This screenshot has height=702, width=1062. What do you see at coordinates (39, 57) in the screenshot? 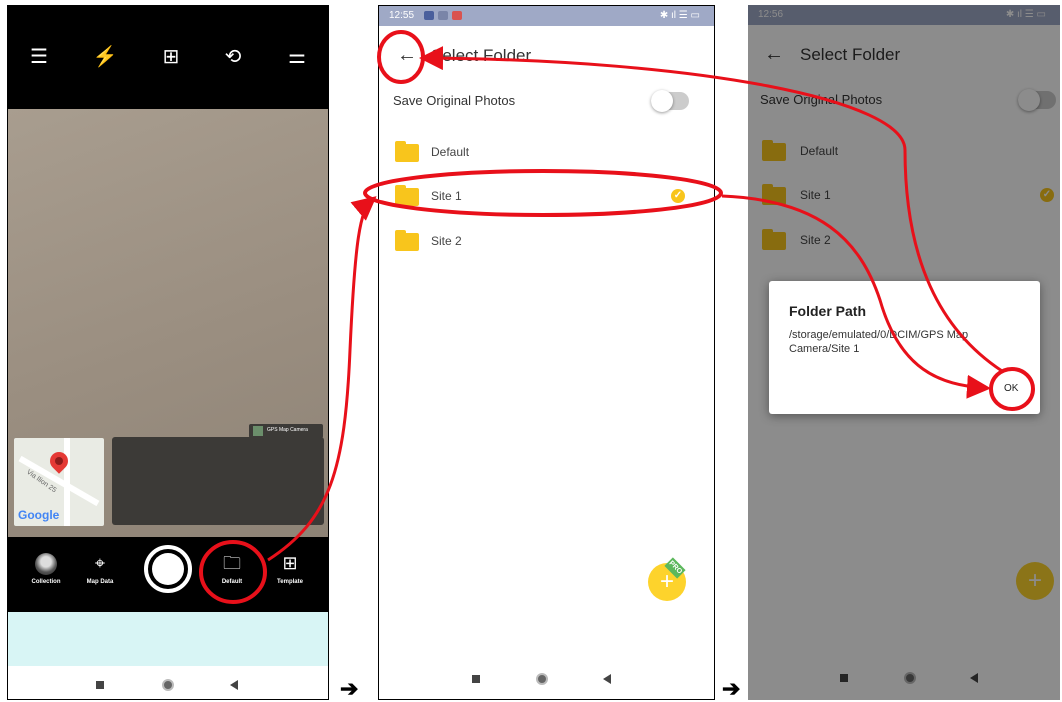
I see `menu-icon: ☰` at bounding box center [39, 57].